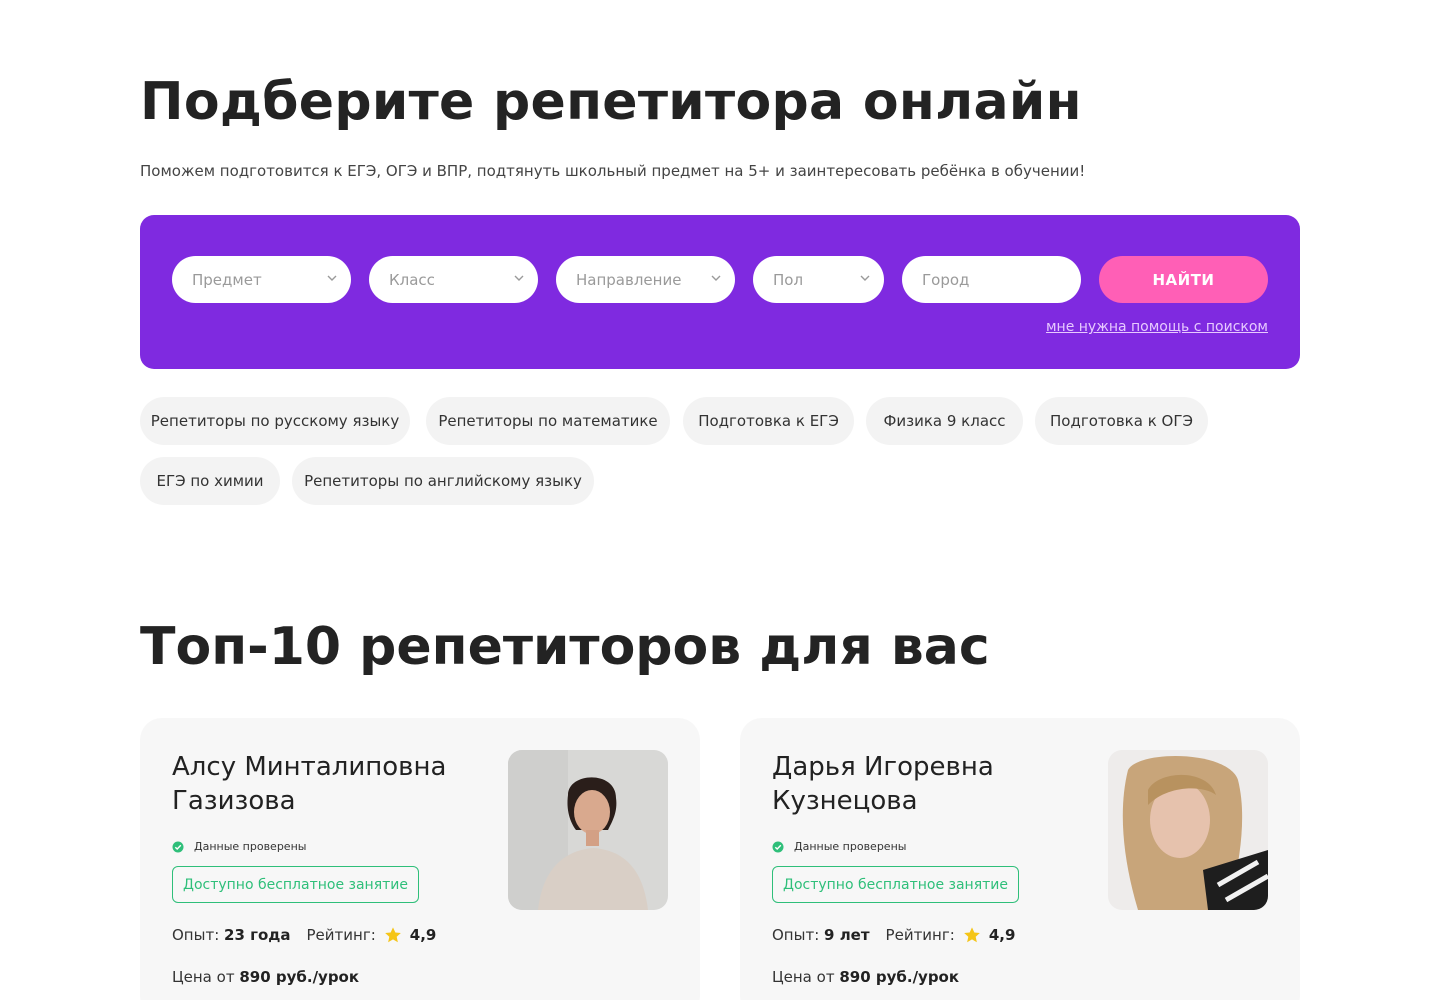 The height and width of the screenshot is (1000, 1440). I want to click on gender-select-label: Пол, so click(788, 279).